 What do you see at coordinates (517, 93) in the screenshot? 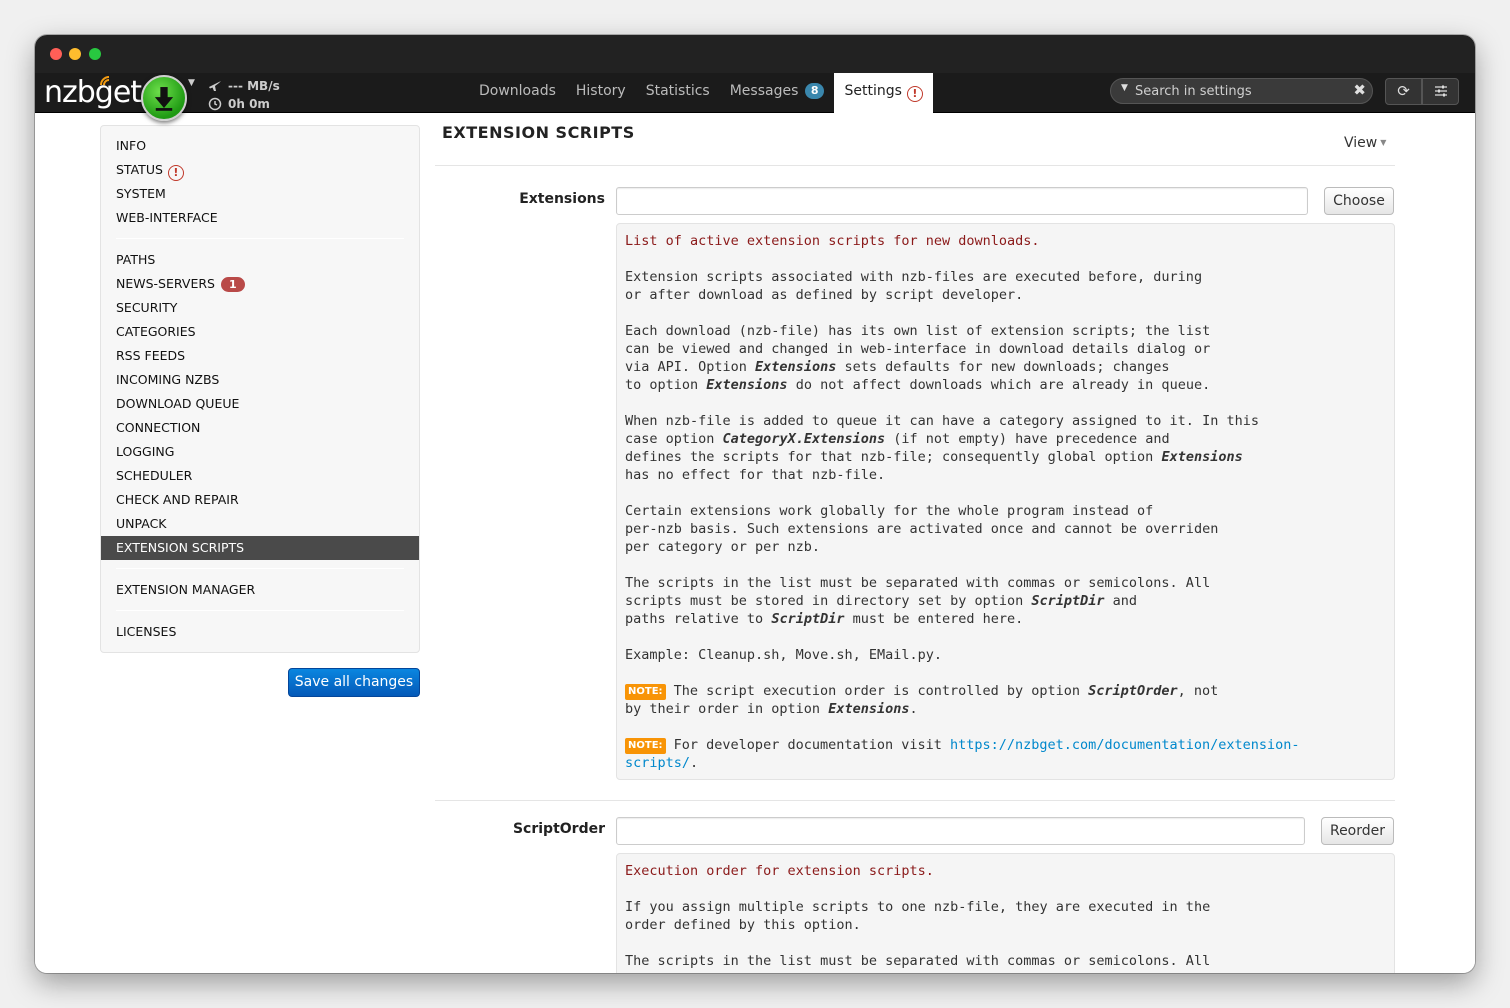
I see `tab-downloads: Downloads` at bounding box center [517, 93].